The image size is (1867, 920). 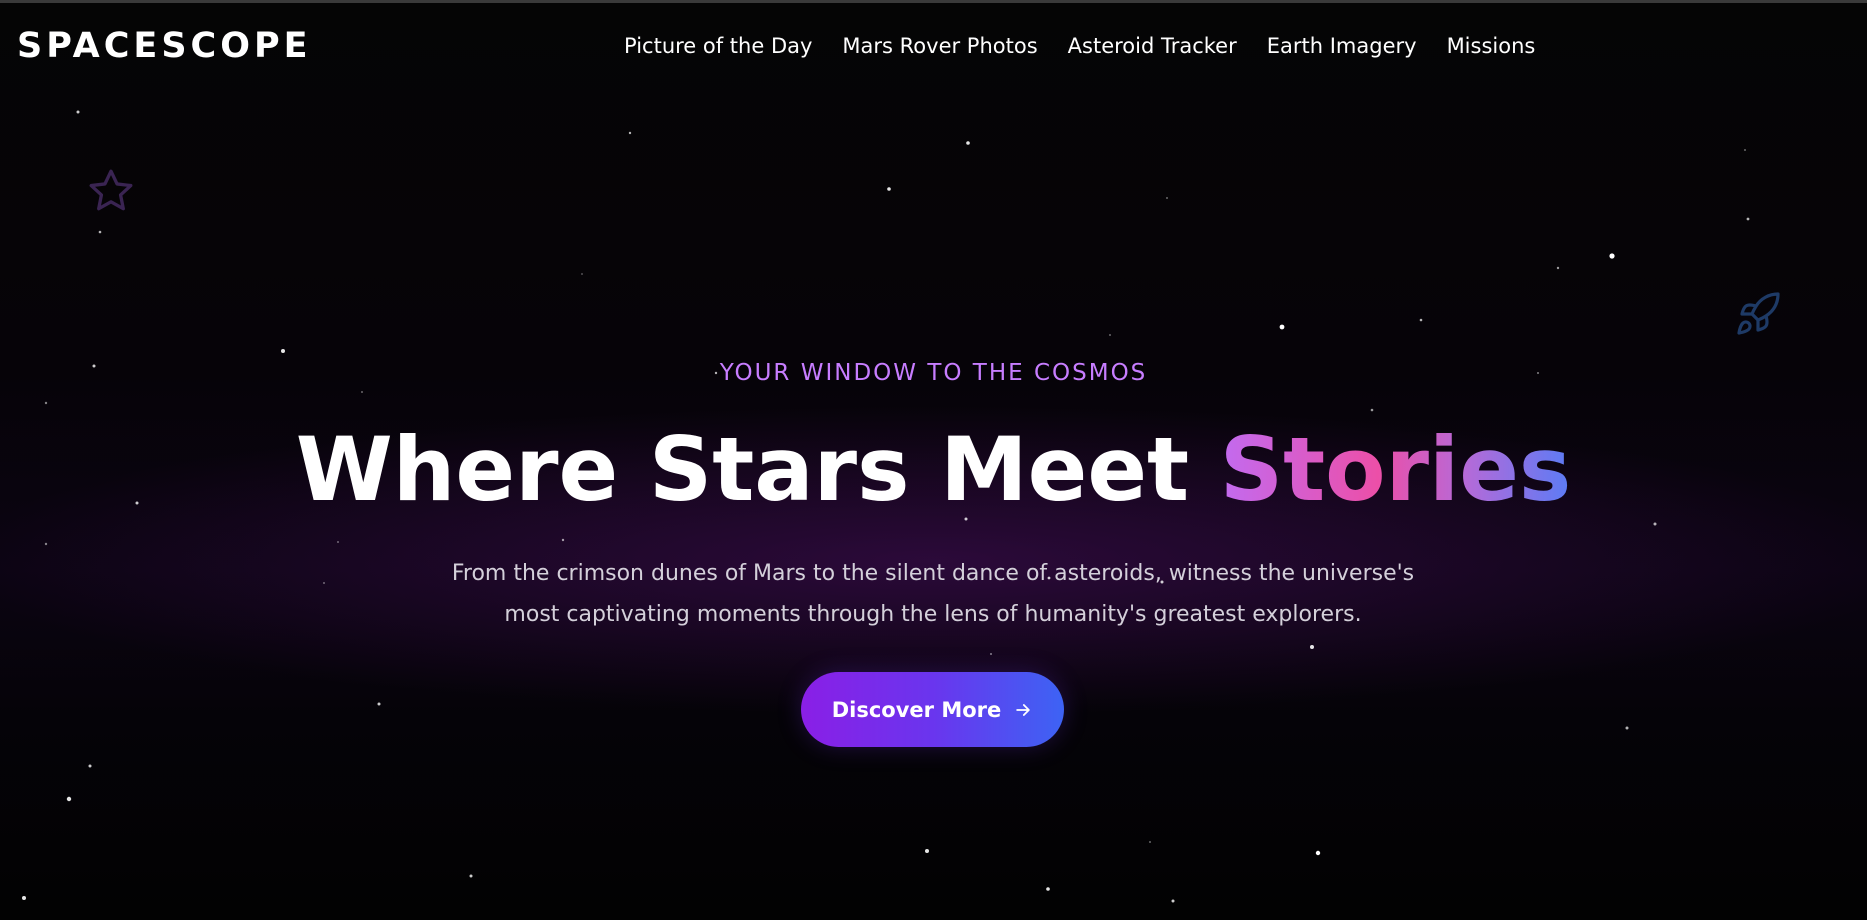 I want to click on headline-main-text: Where Stars Meet, so click(x=742, y=469).